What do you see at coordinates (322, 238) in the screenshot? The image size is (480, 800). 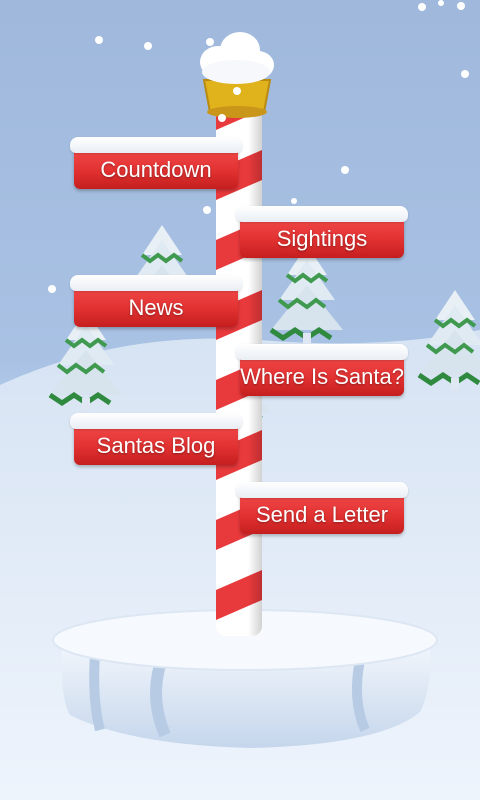 I see `sightings-label: Sightings` at bounding box center [322, 238].